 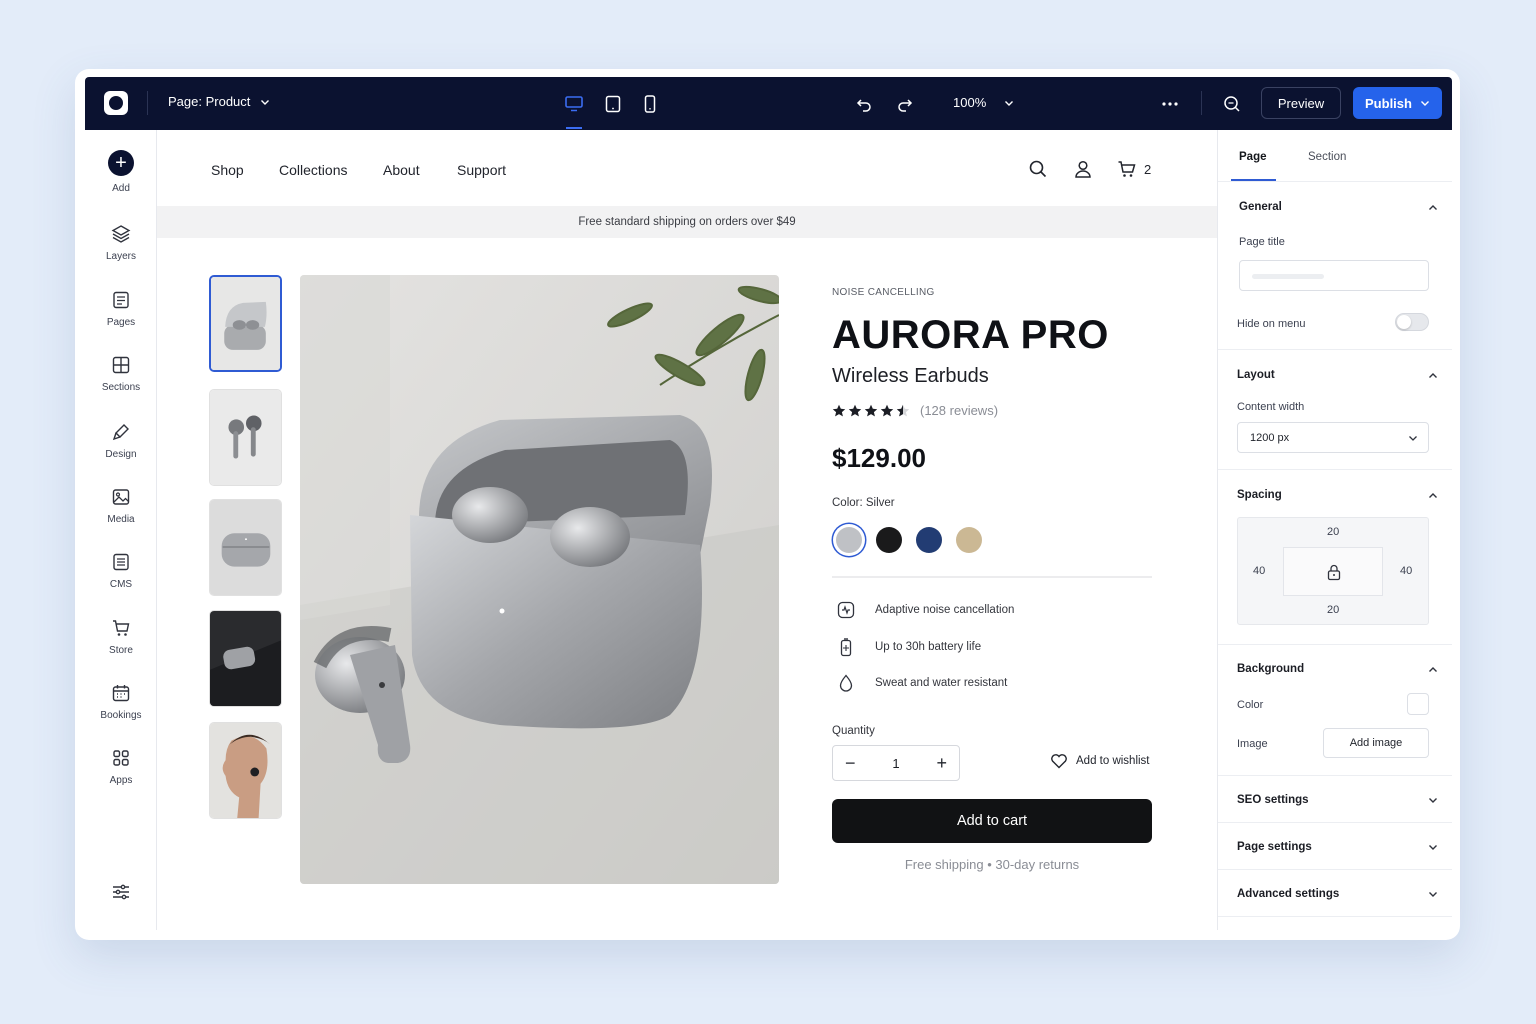 I want to click on rail-item-design: Design, so click(x=121, y=441).